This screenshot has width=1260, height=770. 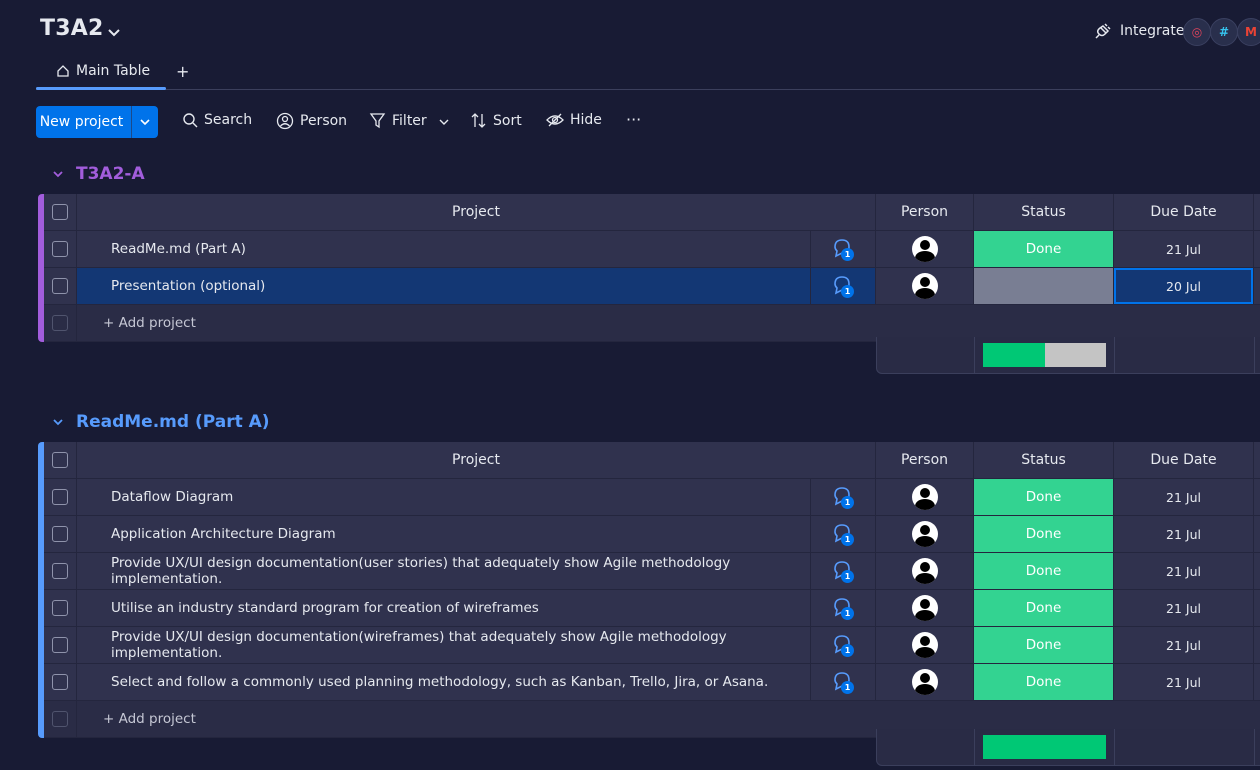 I want to click on search-button: Search, so click(x=217, y=120).